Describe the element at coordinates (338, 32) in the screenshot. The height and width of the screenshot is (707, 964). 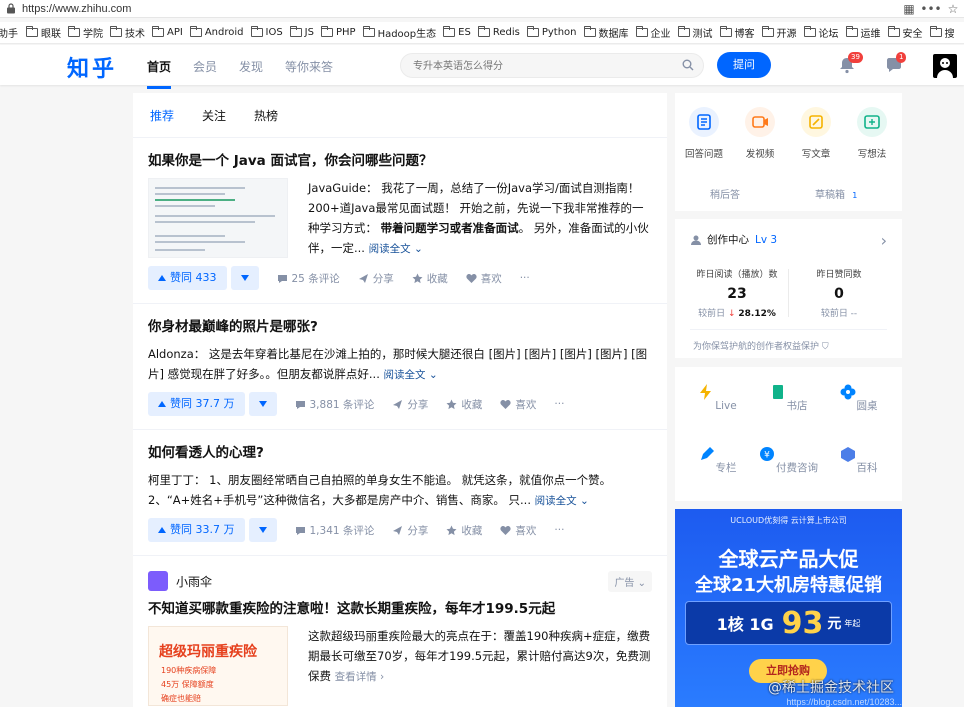
I see `bookmark-folder: PHP` at that location.